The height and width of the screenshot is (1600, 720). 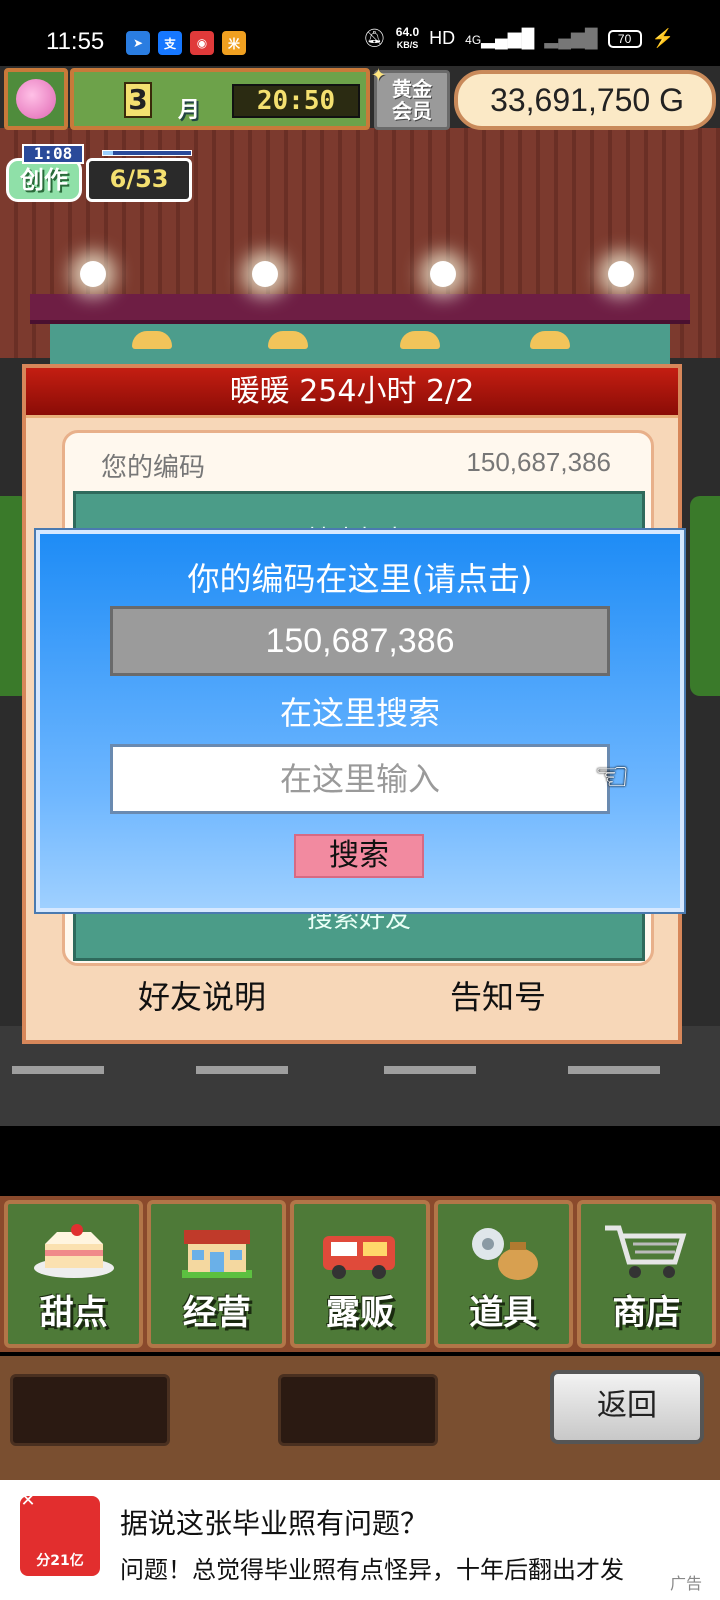 I want to click on signal-icon: 4G▂▄▆█, so click(x=500, y=38).